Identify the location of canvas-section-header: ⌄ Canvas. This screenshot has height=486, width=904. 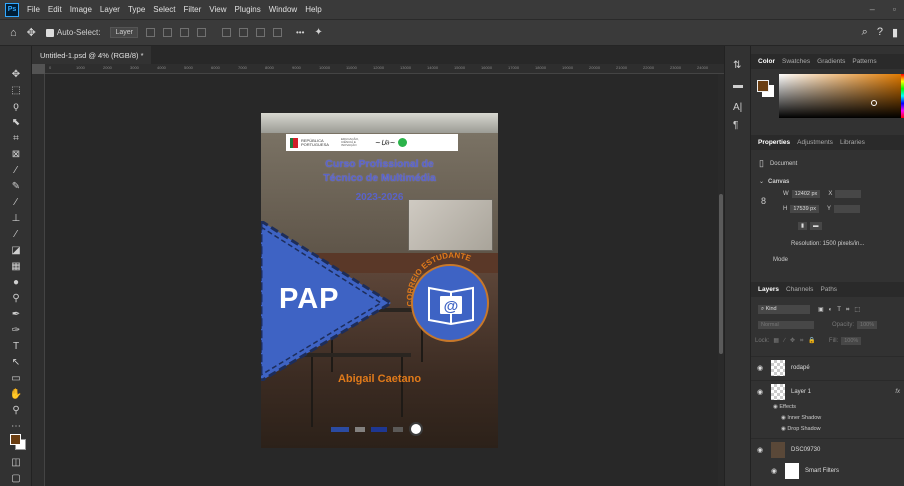
(774, 182).